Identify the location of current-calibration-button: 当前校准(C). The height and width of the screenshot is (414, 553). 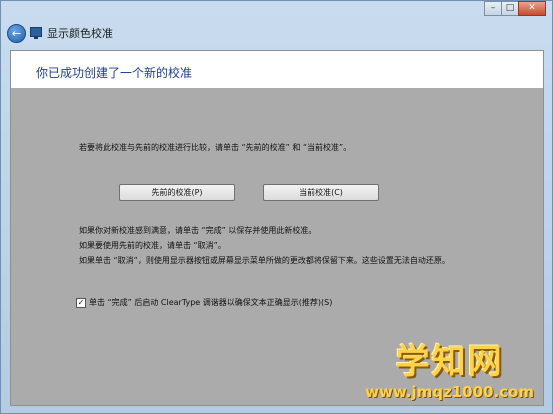
(321, 192).